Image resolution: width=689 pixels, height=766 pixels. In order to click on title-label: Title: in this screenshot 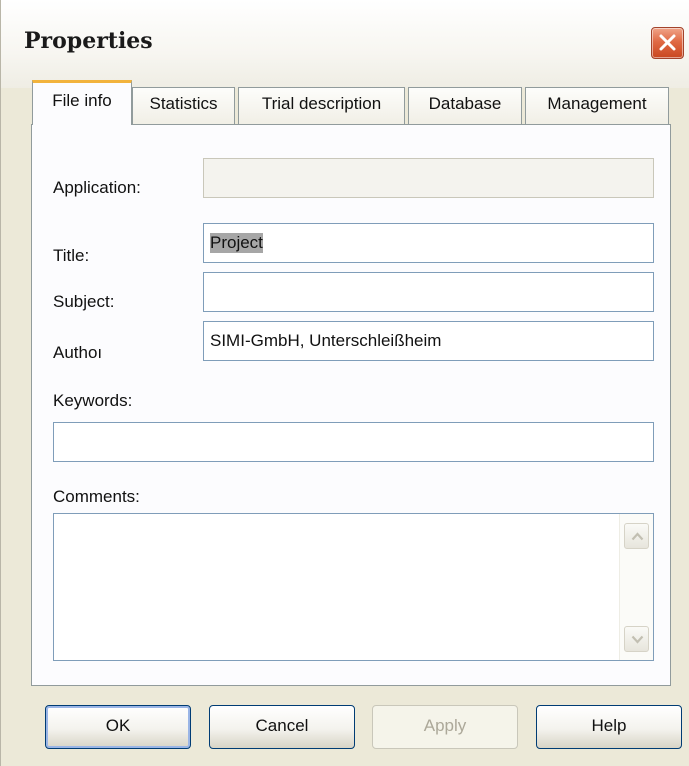, I will do `click(71, 255)`.